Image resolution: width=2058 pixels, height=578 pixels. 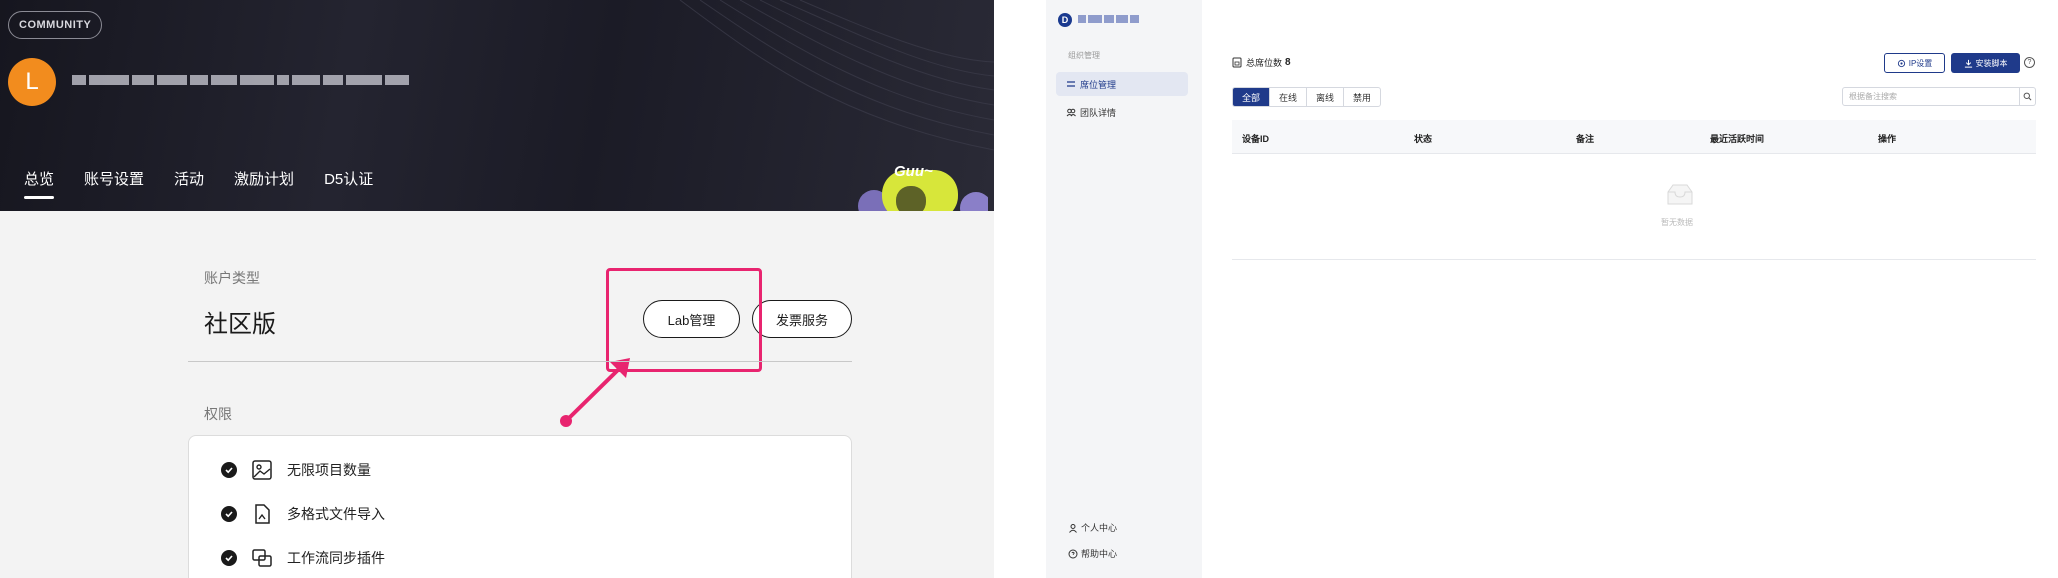 What do you see at coordinates (1920, 63) in the screenshot?
I see `ip-settings-label: IP设置` at bounding box center [1920, 63].